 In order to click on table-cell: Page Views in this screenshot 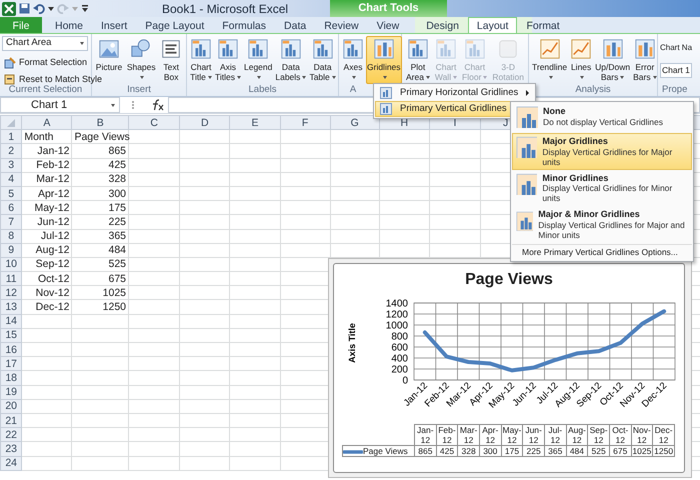, I will do `click(100, 137)`.